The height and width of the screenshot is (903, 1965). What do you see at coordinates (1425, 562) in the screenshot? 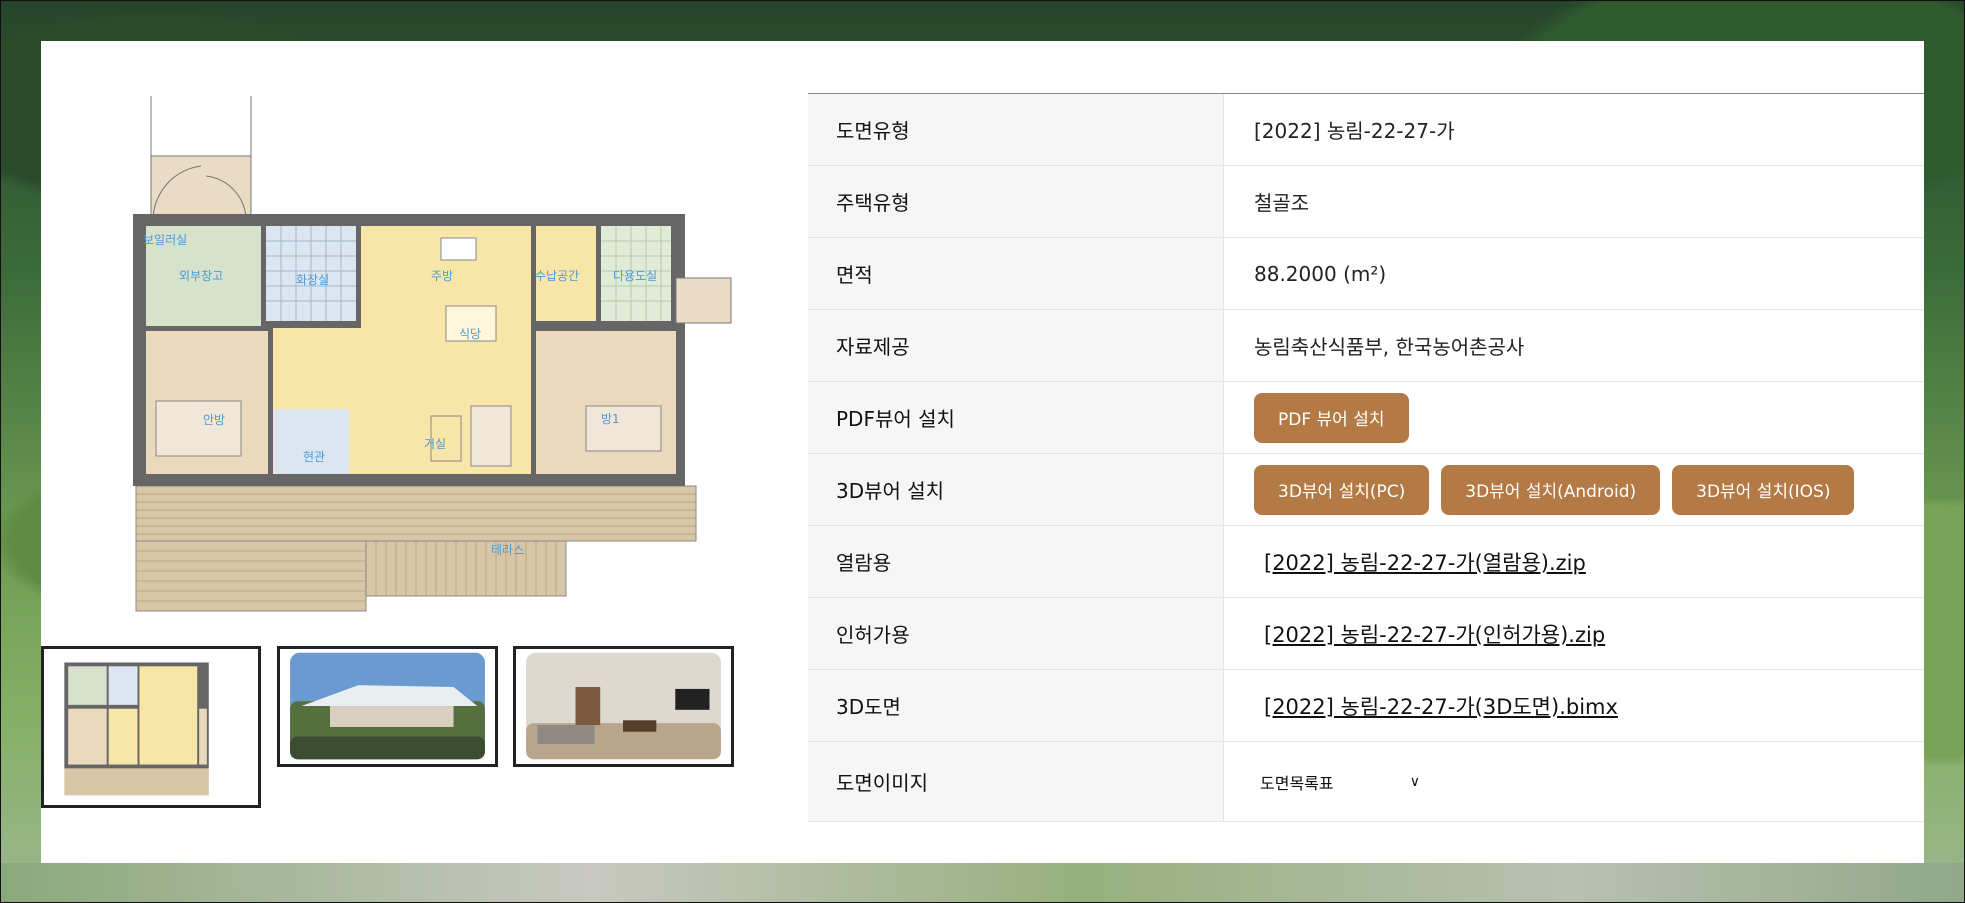
I see `view-file-download-link: [2022] 농림-22-27-가(열람용).zip` at bounding box center [1425, 562].